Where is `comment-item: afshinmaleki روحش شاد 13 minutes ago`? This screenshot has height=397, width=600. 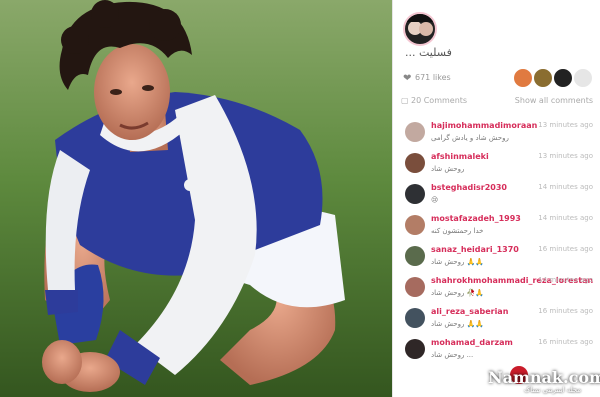 comment-item: afshinmaleki روحش شاد 13 minutes ago is located at coordinates (497, 164).